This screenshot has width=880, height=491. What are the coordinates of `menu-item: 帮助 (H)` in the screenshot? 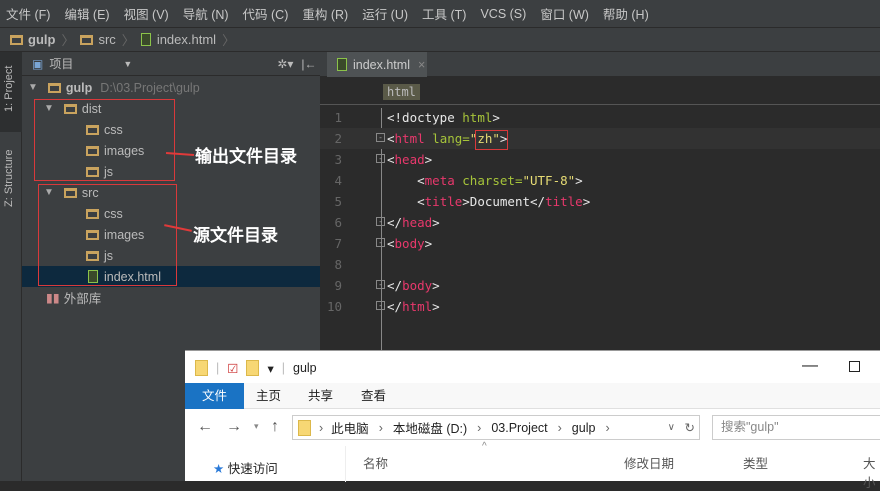 It's located at (626, 13).